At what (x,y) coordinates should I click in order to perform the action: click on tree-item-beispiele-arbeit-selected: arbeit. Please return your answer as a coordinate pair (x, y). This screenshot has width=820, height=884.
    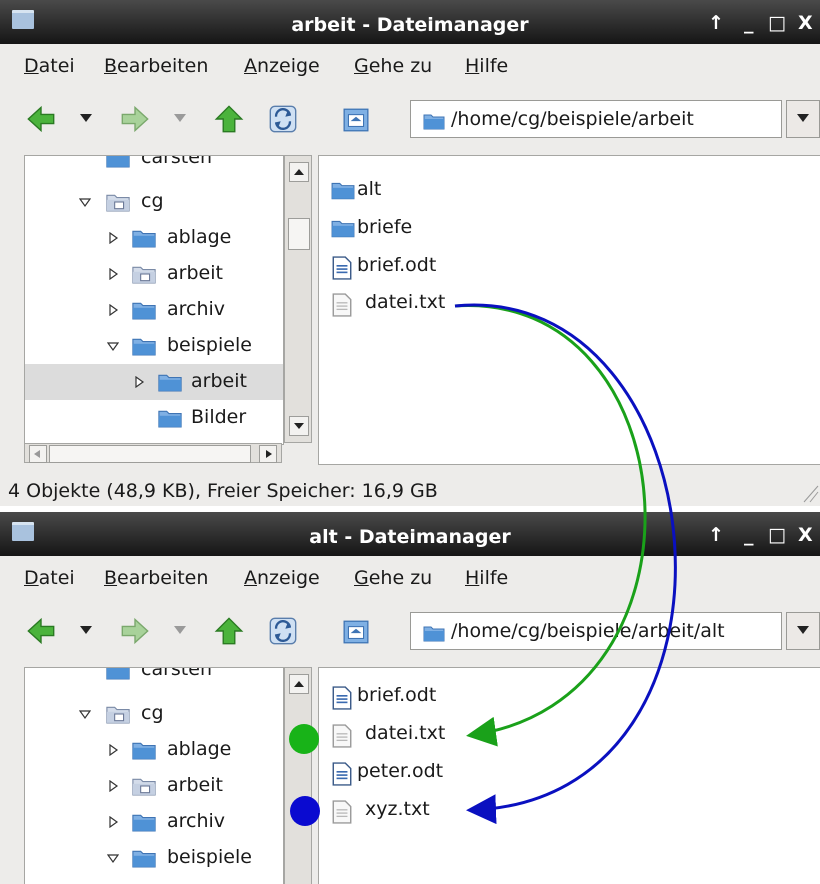
    Looking at the image, I should click on (154, 382).